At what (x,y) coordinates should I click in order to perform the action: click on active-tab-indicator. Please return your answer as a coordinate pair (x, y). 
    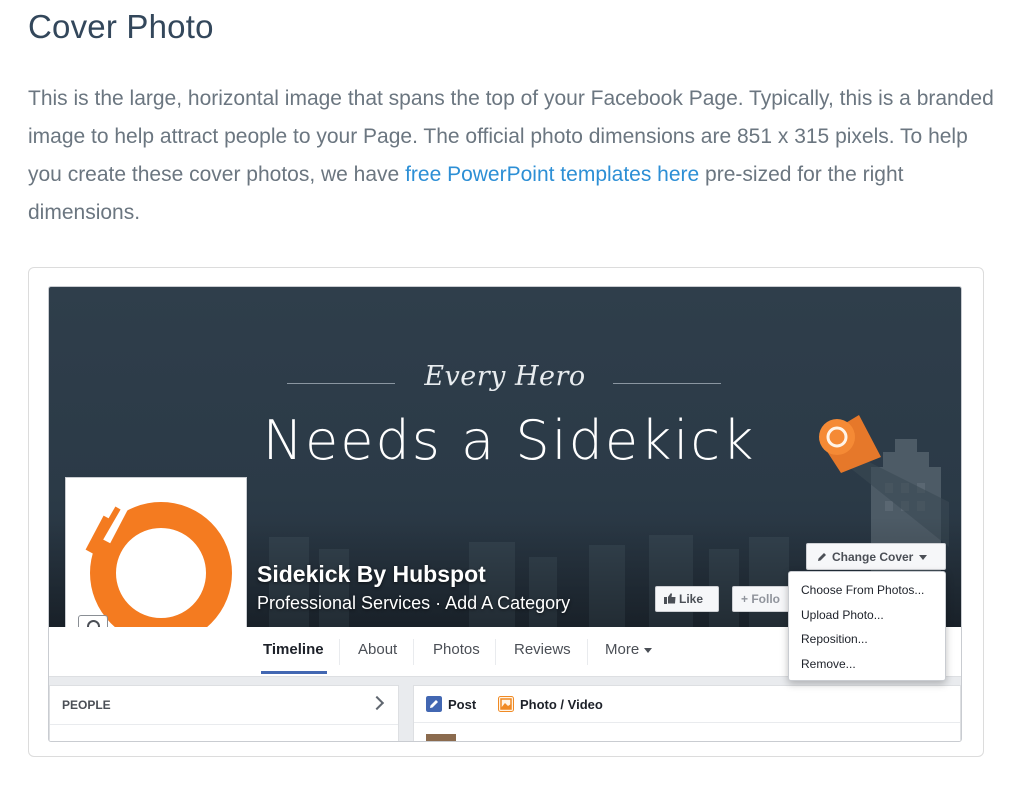
    Looking at the image, I should click on (294, 672).